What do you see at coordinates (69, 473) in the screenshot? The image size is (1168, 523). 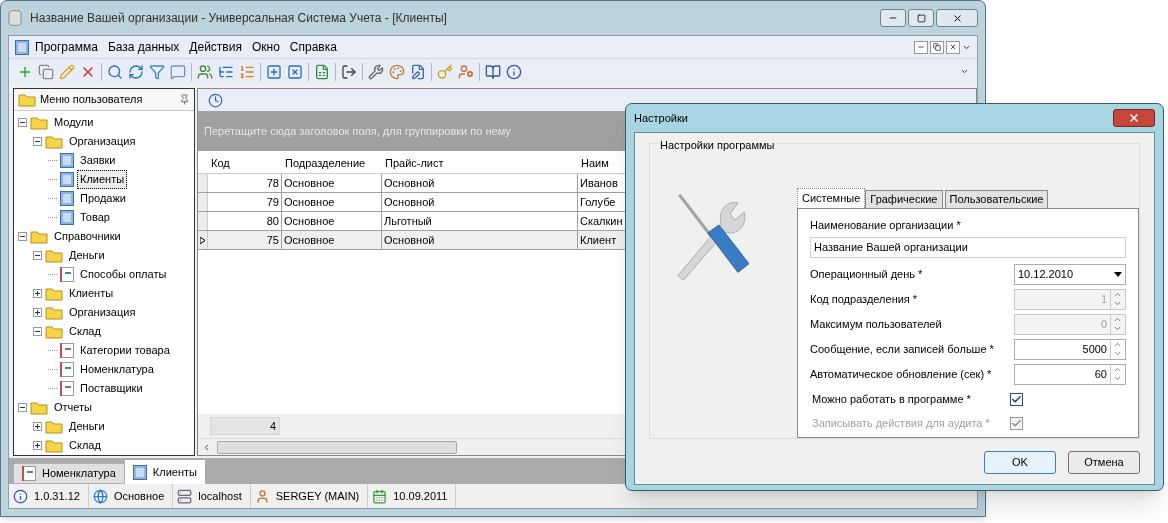 I see `document-tab: Номенклатура` at bounding box center [69, 473].